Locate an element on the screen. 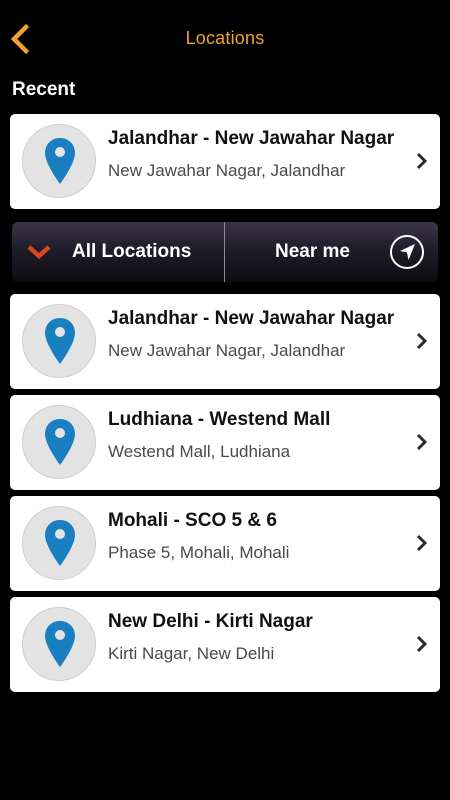 This screenshot has width=450, height=800. recent-heading: Recent is located at coordinates (44, 89).